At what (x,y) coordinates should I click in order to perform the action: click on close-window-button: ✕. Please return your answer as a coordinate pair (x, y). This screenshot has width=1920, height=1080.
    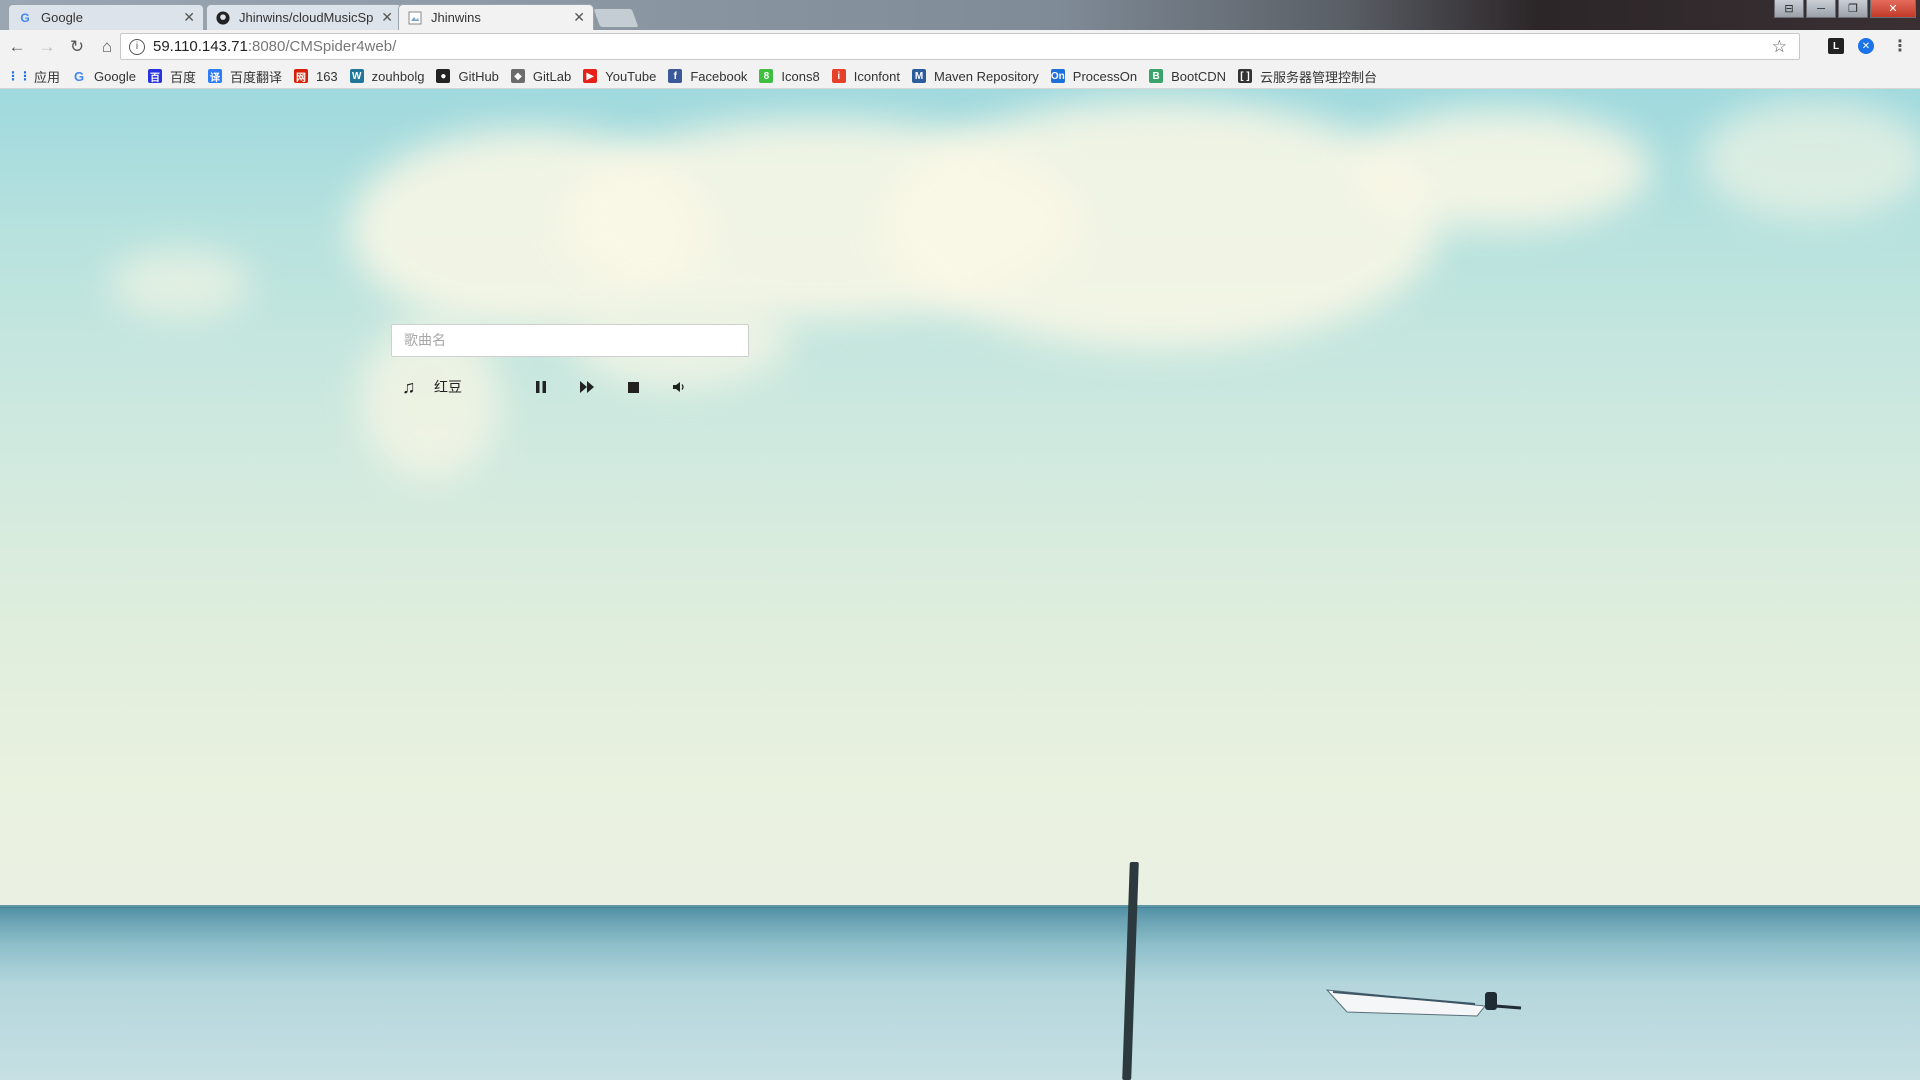
    Looking at the image, I should click on (1893, 9).